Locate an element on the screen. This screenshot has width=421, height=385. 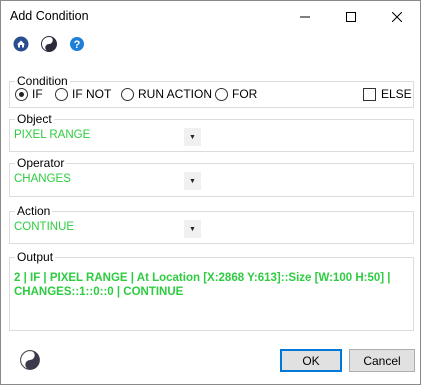
else-checkbox-box is located at coordinates (369, 94).